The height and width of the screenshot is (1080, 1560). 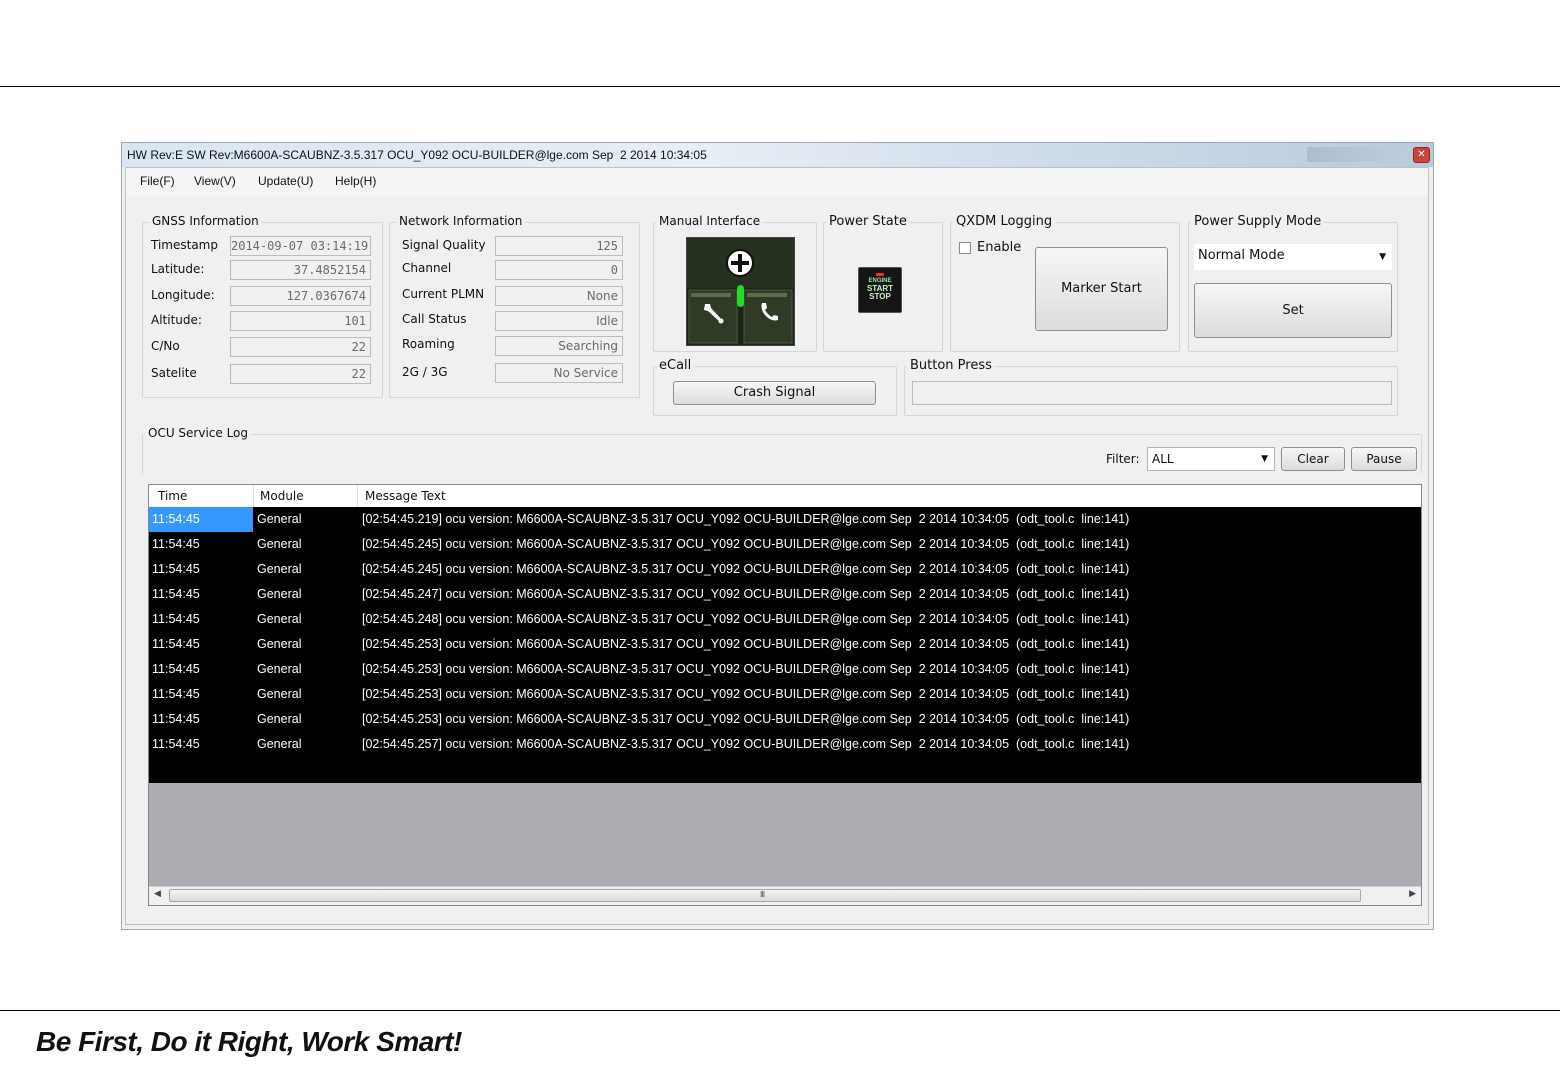 I want to click on gnss-label-cno: C/No, so click(x=165, y=346).